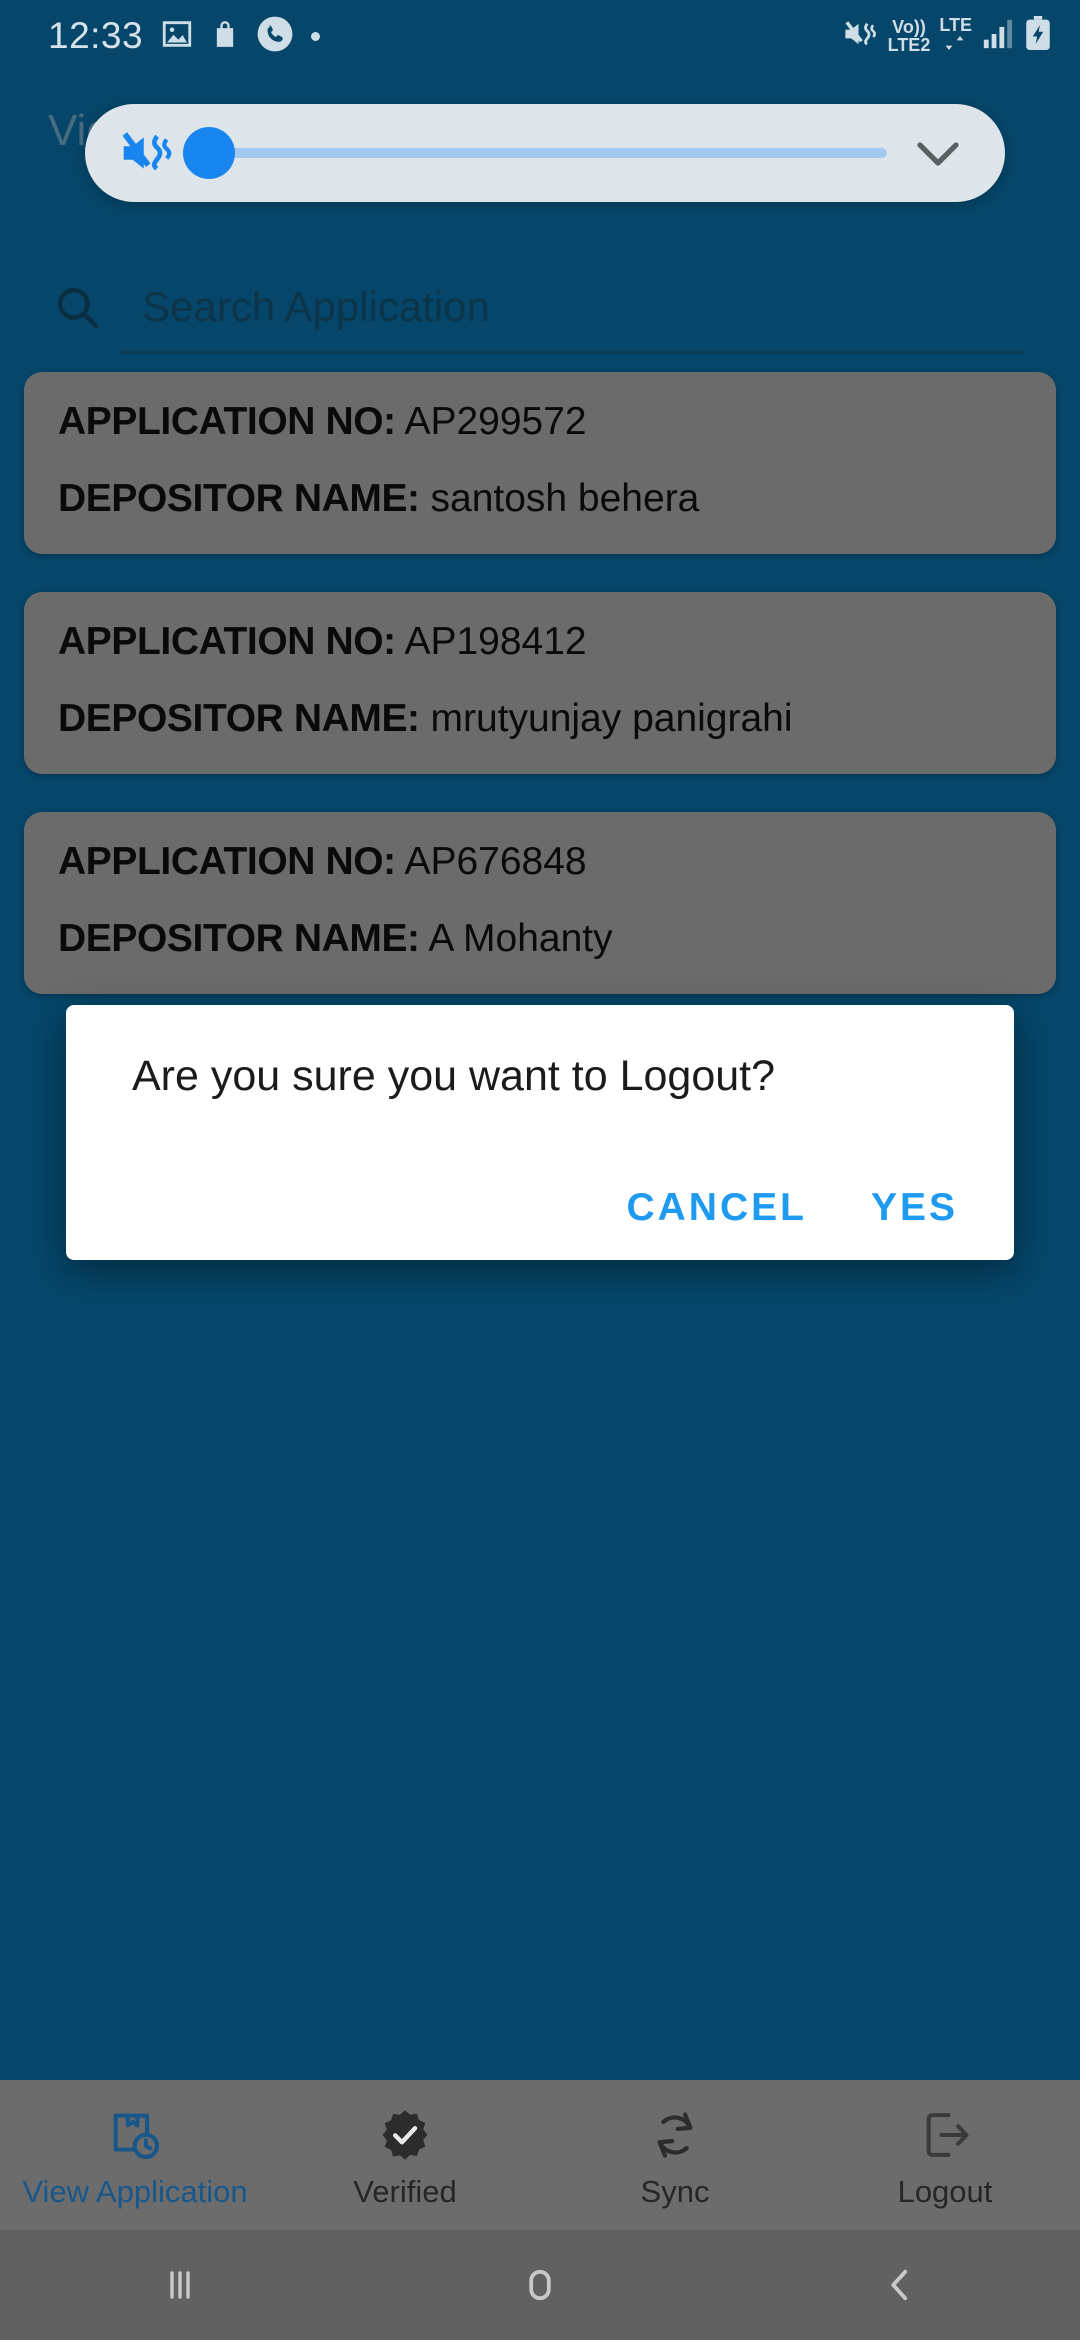  What do you see at coordinates (225, 36) in the screenshot?
I see `shopping-bag-icon` at bounding box center [225, 36].